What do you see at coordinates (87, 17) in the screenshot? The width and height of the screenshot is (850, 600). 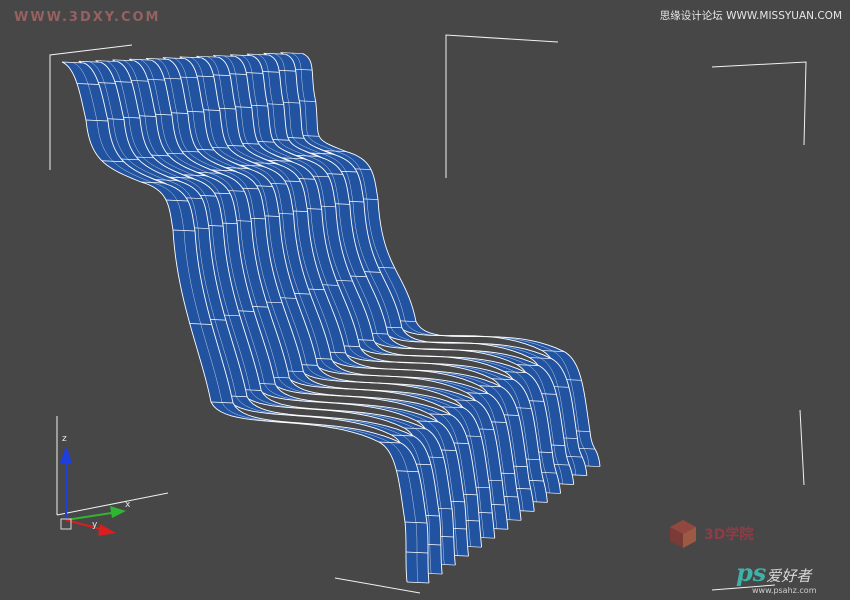 I see `watermark-3dxy: WWW.3DXY.COM` at bounding box center [87, 17].